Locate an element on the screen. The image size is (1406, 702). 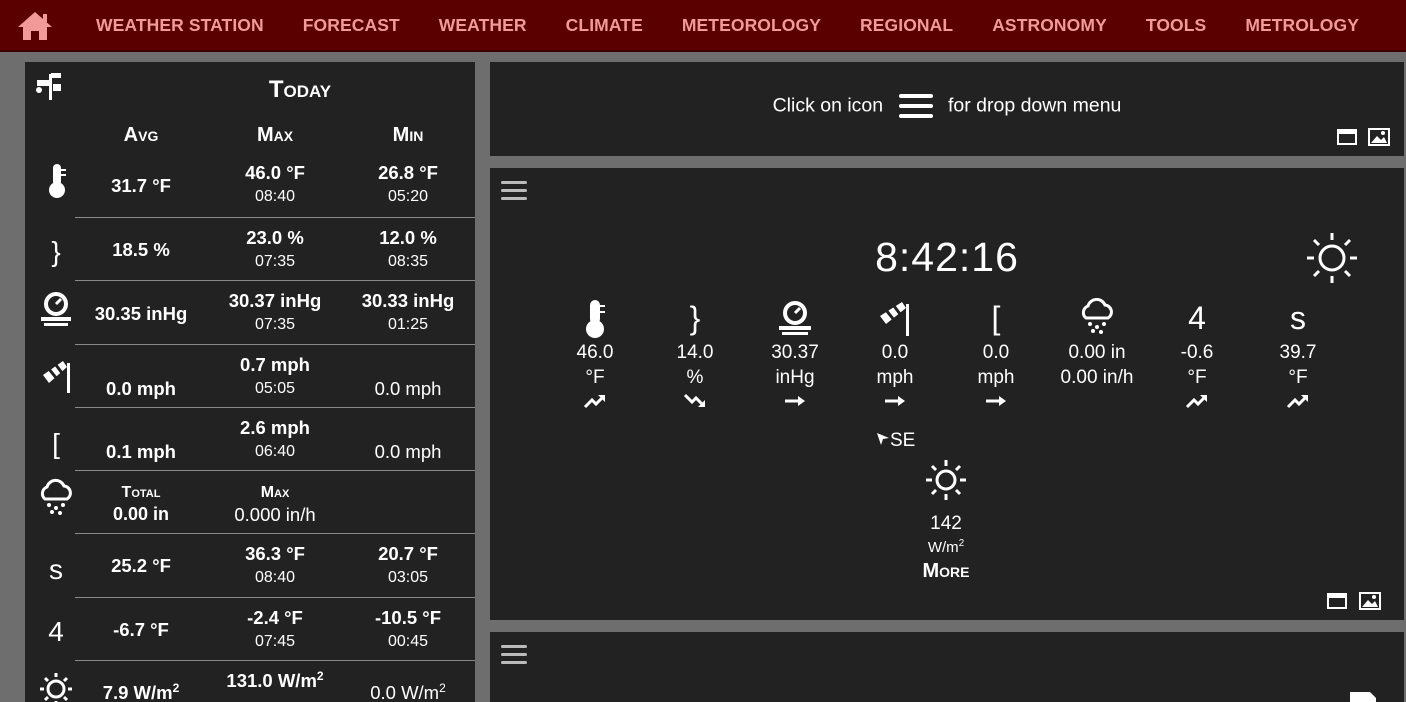
wind-min: 0.0 mph is located at coordinates (408, 388).